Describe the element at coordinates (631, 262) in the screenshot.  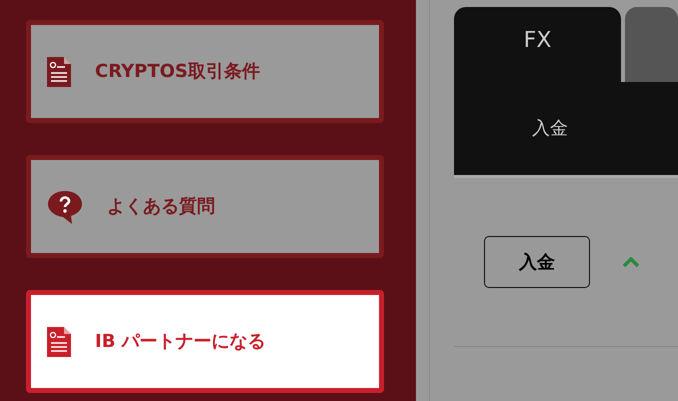
I see `chevron-up-icon` at that location.